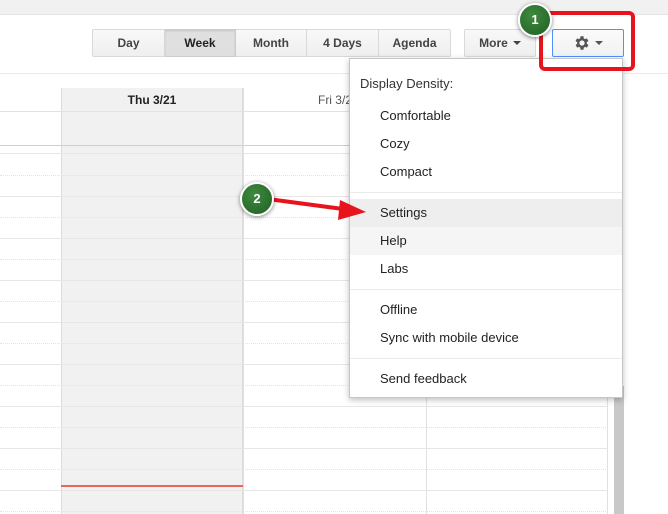  I want to click on arrow-icon, so click(316, 208).